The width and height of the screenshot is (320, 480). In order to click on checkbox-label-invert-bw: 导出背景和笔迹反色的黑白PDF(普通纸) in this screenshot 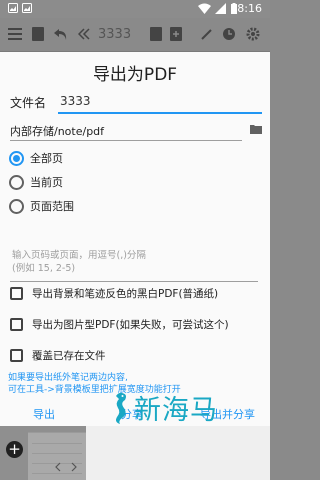, I will do `click(125, 294)`.